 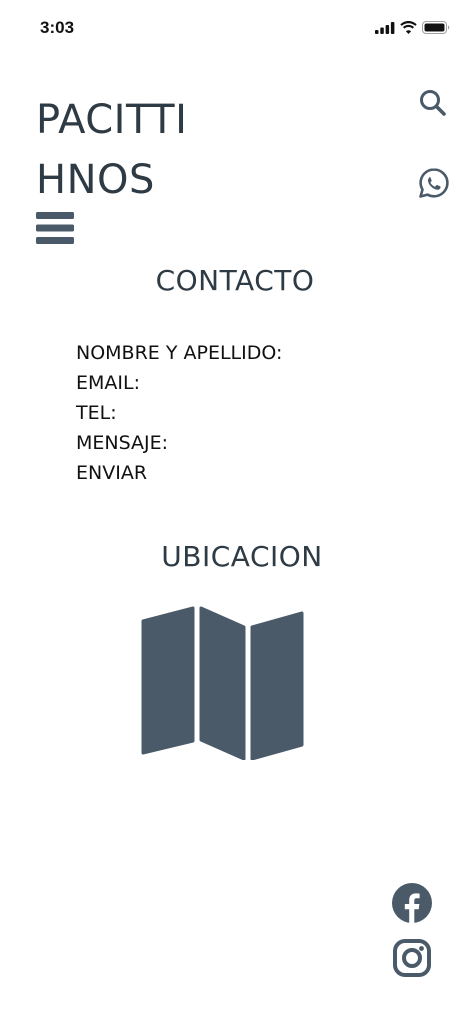 What do you see at coordinates (179, 473) in the screenshot?
I see `submit-button: ENVIAR` at bounding box center [179, 473].